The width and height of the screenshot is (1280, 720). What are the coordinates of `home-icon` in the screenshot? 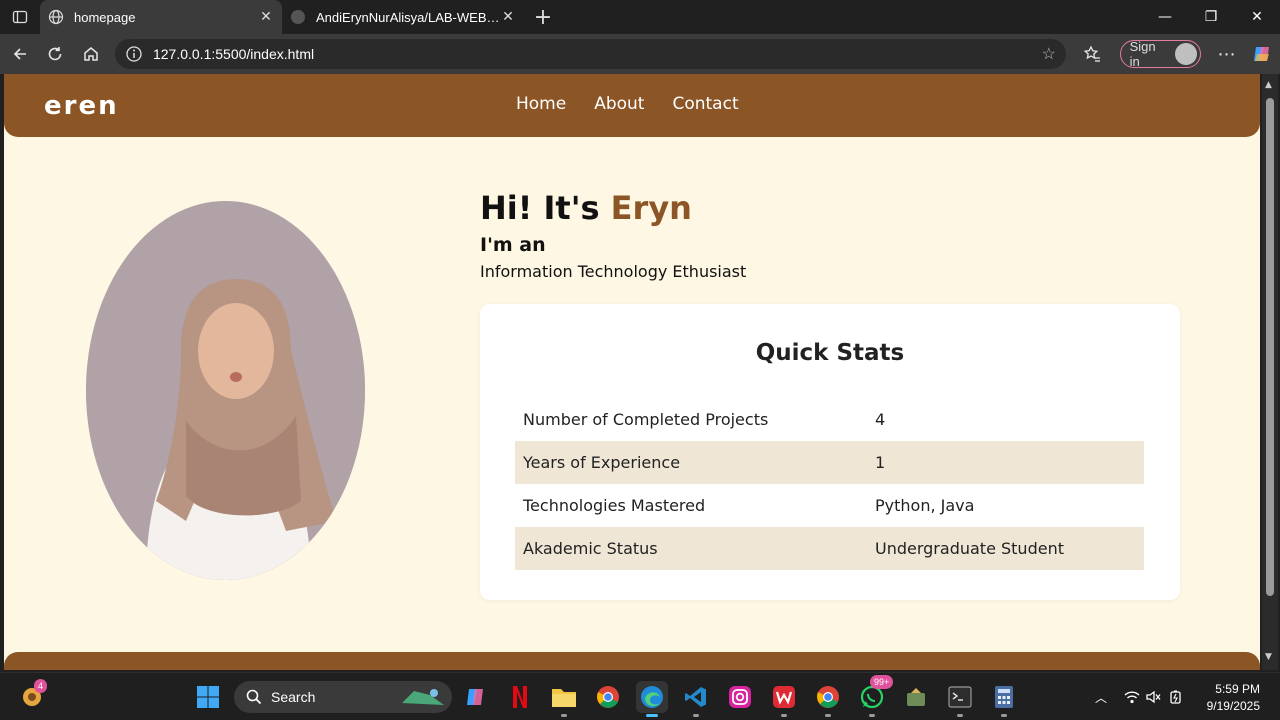 It's located at (91, 54).